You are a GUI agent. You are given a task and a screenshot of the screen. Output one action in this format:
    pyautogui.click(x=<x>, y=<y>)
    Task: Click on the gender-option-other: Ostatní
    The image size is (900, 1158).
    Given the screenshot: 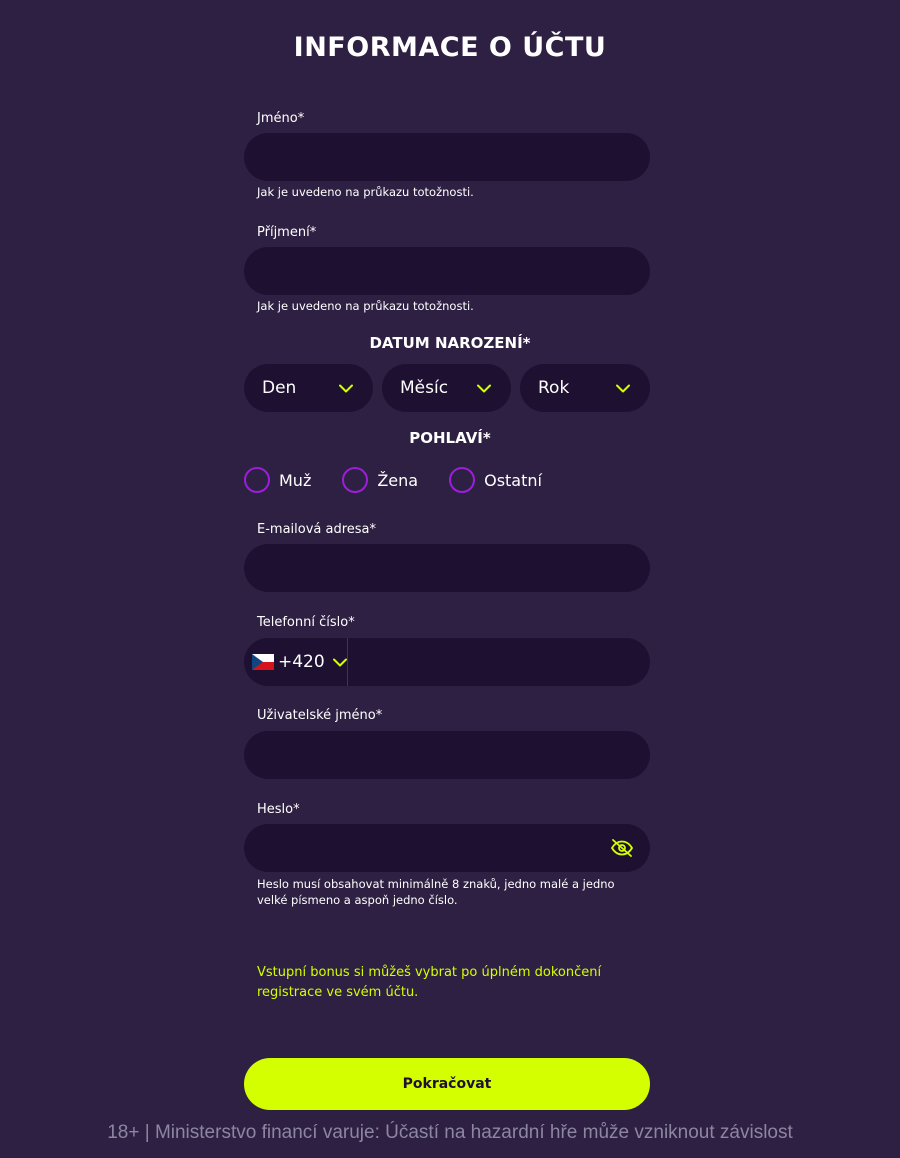 What is the action you would take?
    pyautogui.click(x=495, y=480)
    